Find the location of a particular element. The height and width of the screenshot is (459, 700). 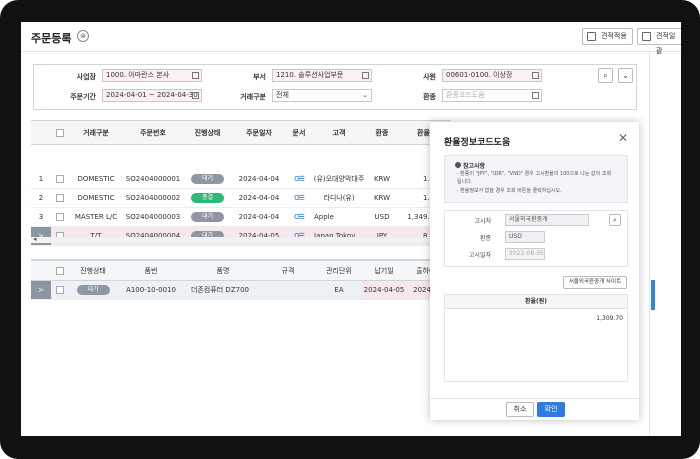

dept-field: 1210. 솔루션사업부문 is located at coordinates (322, 75).